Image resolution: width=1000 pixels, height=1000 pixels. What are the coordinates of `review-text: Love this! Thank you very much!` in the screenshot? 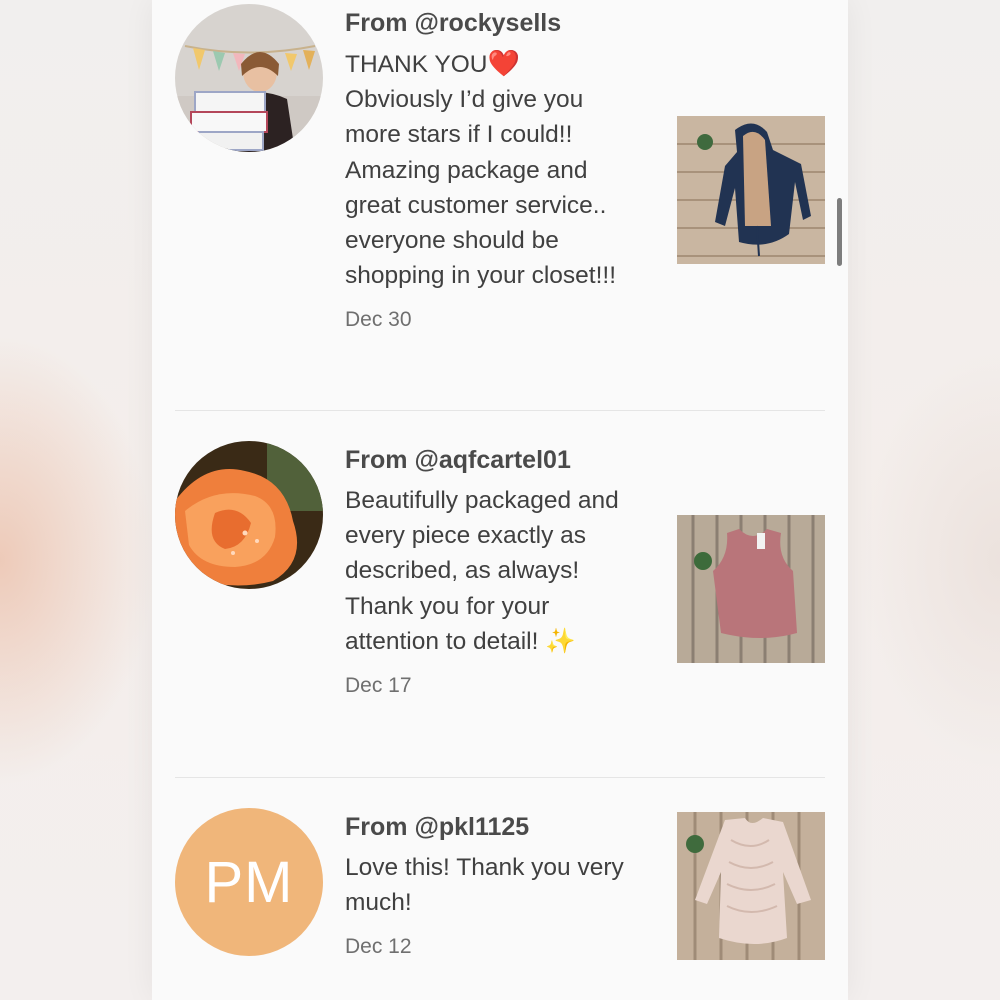 It's located at (484, 885).